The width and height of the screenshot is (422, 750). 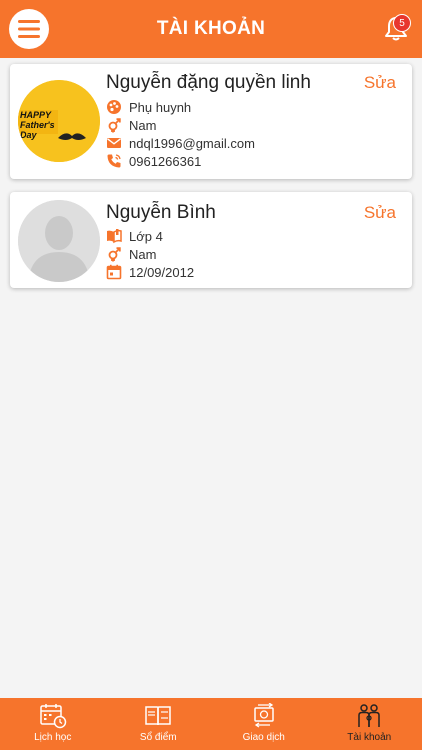 I want to click on tab-label: Sổ điểm, so click(x=158, y=737).